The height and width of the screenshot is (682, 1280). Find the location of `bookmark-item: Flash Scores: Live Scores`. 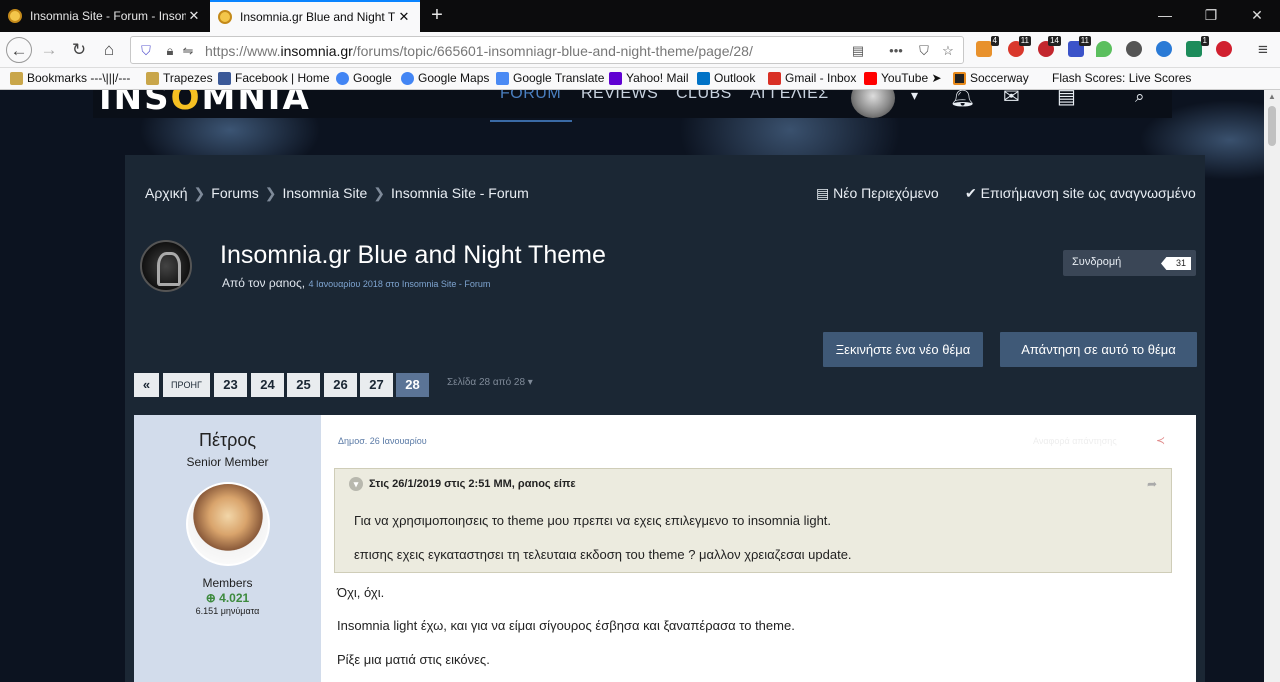

bookmark-item: Flash Scores: Live Scores is located at coordinates (1121, 78).